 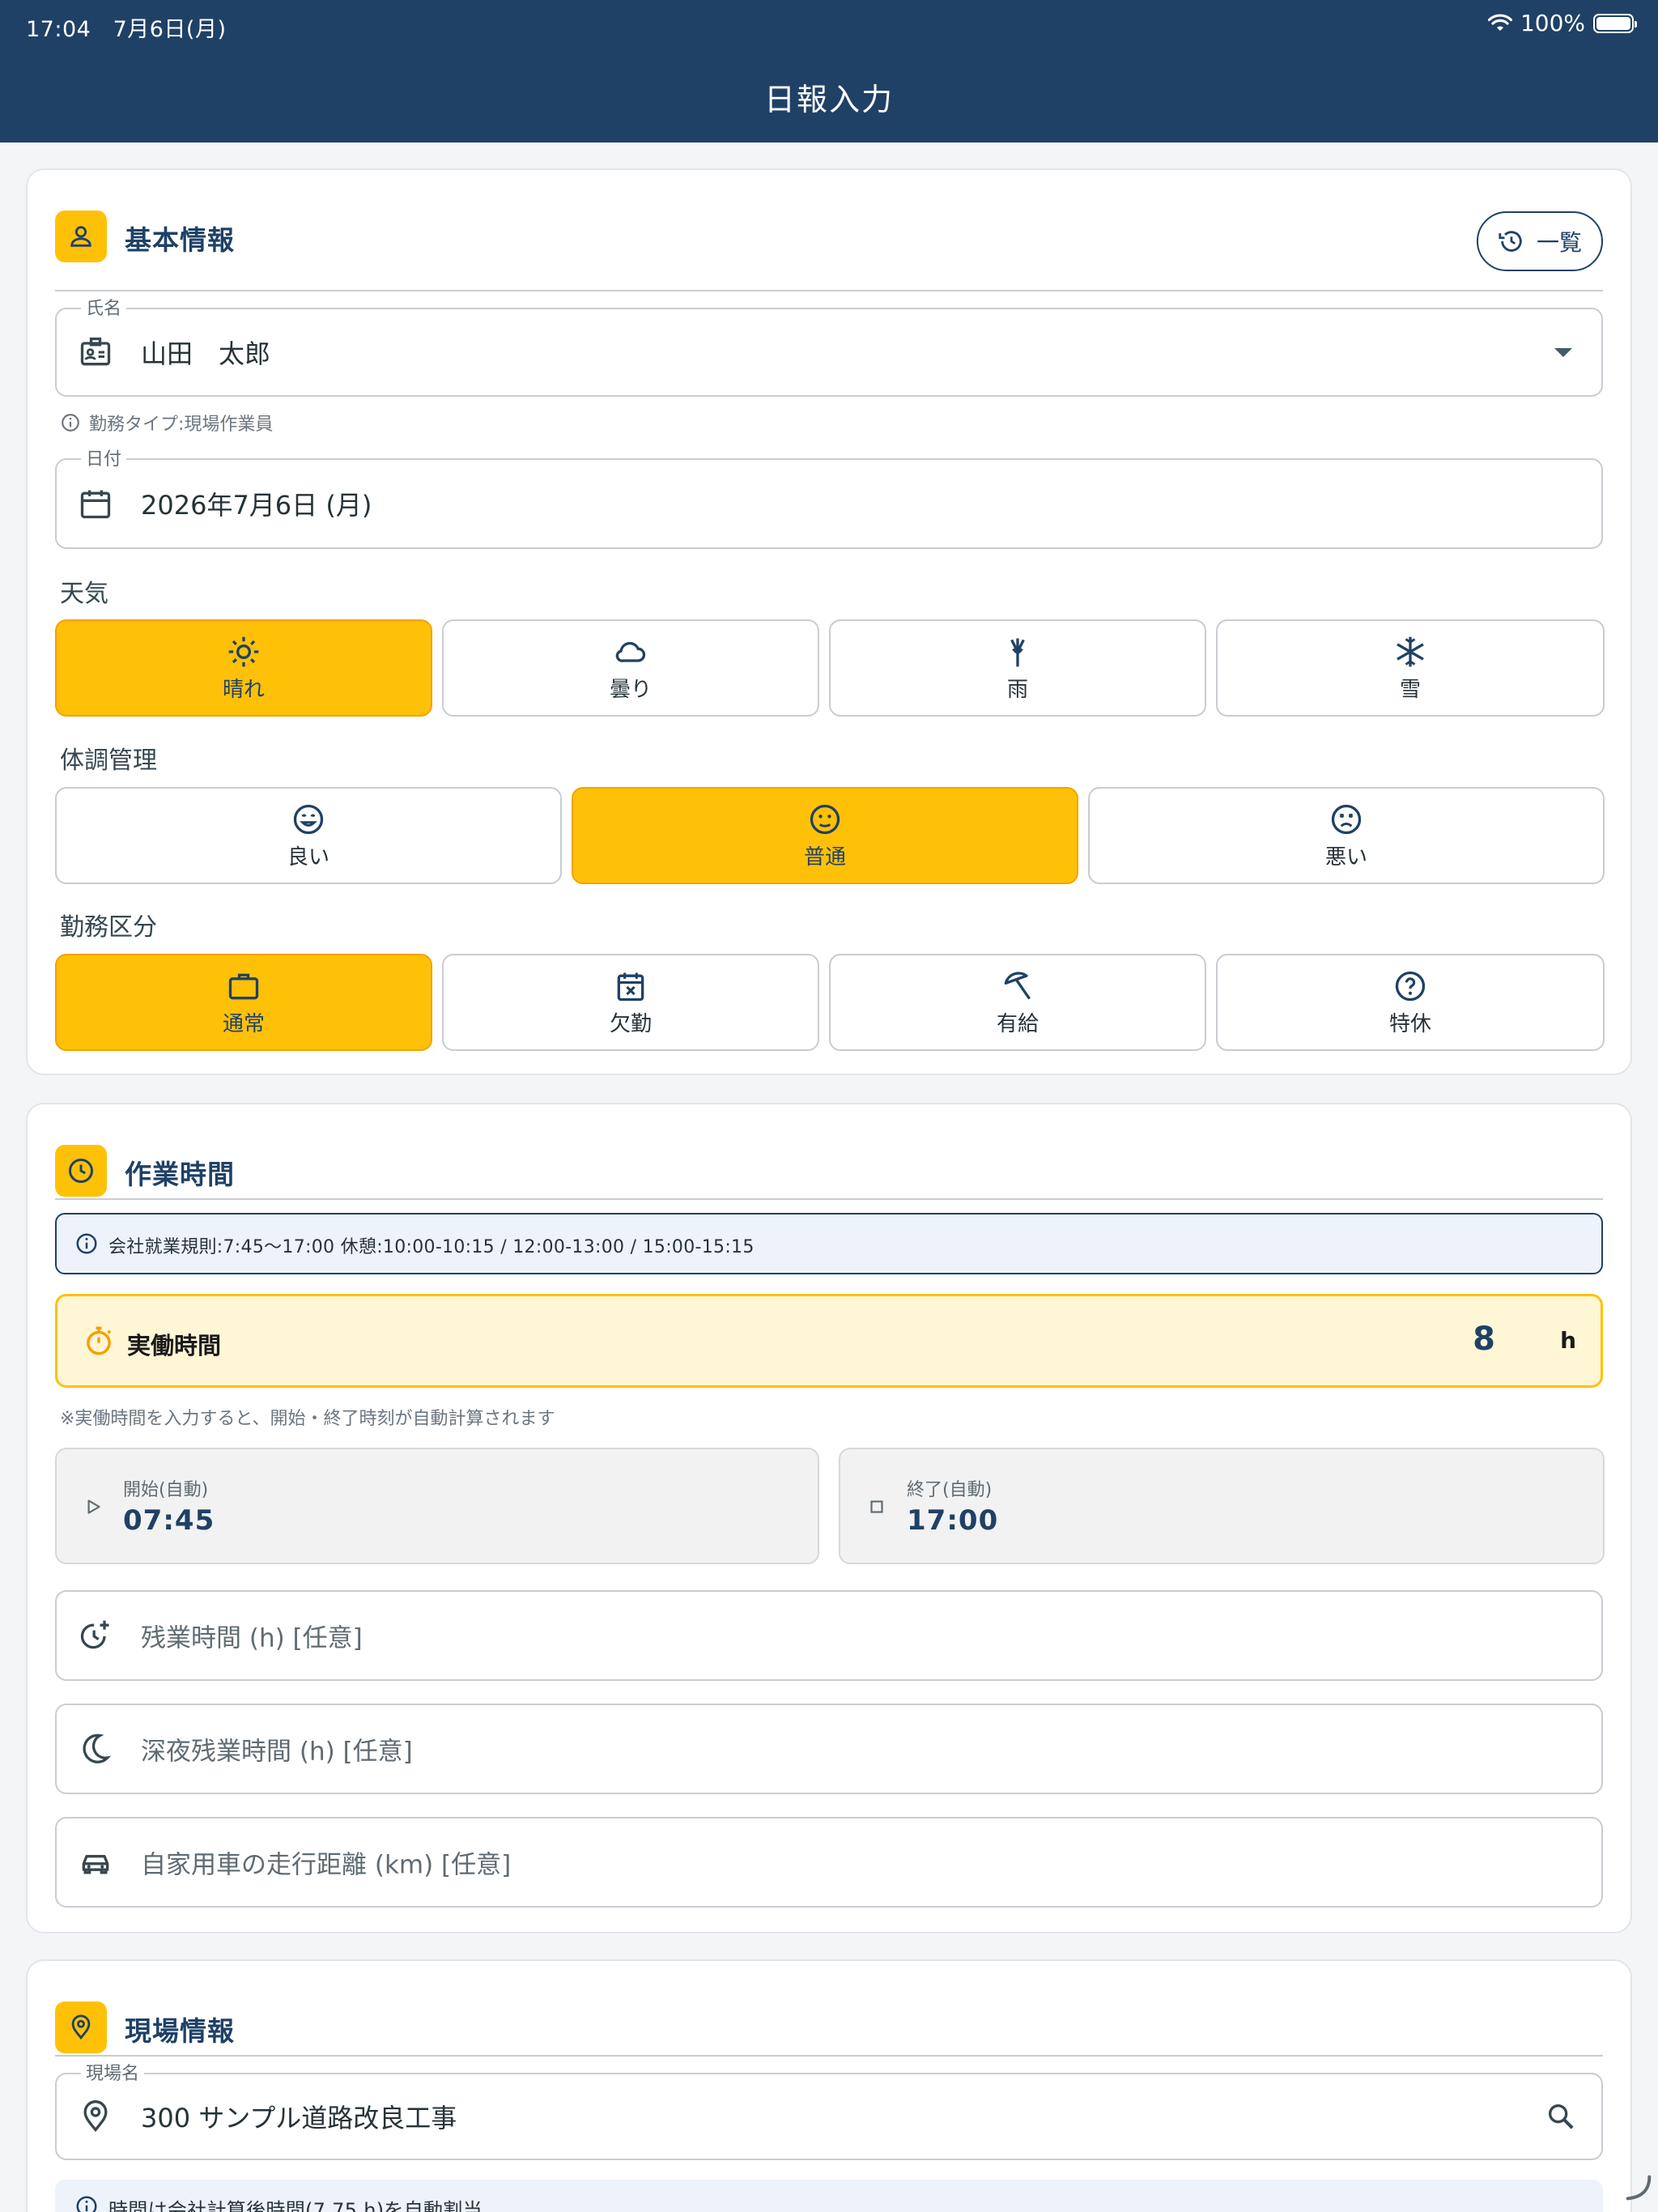 What do you see at coordinates (825, 819) in the screenshot?
I see `neutral-face-icon` at bounding box center [825, 819].